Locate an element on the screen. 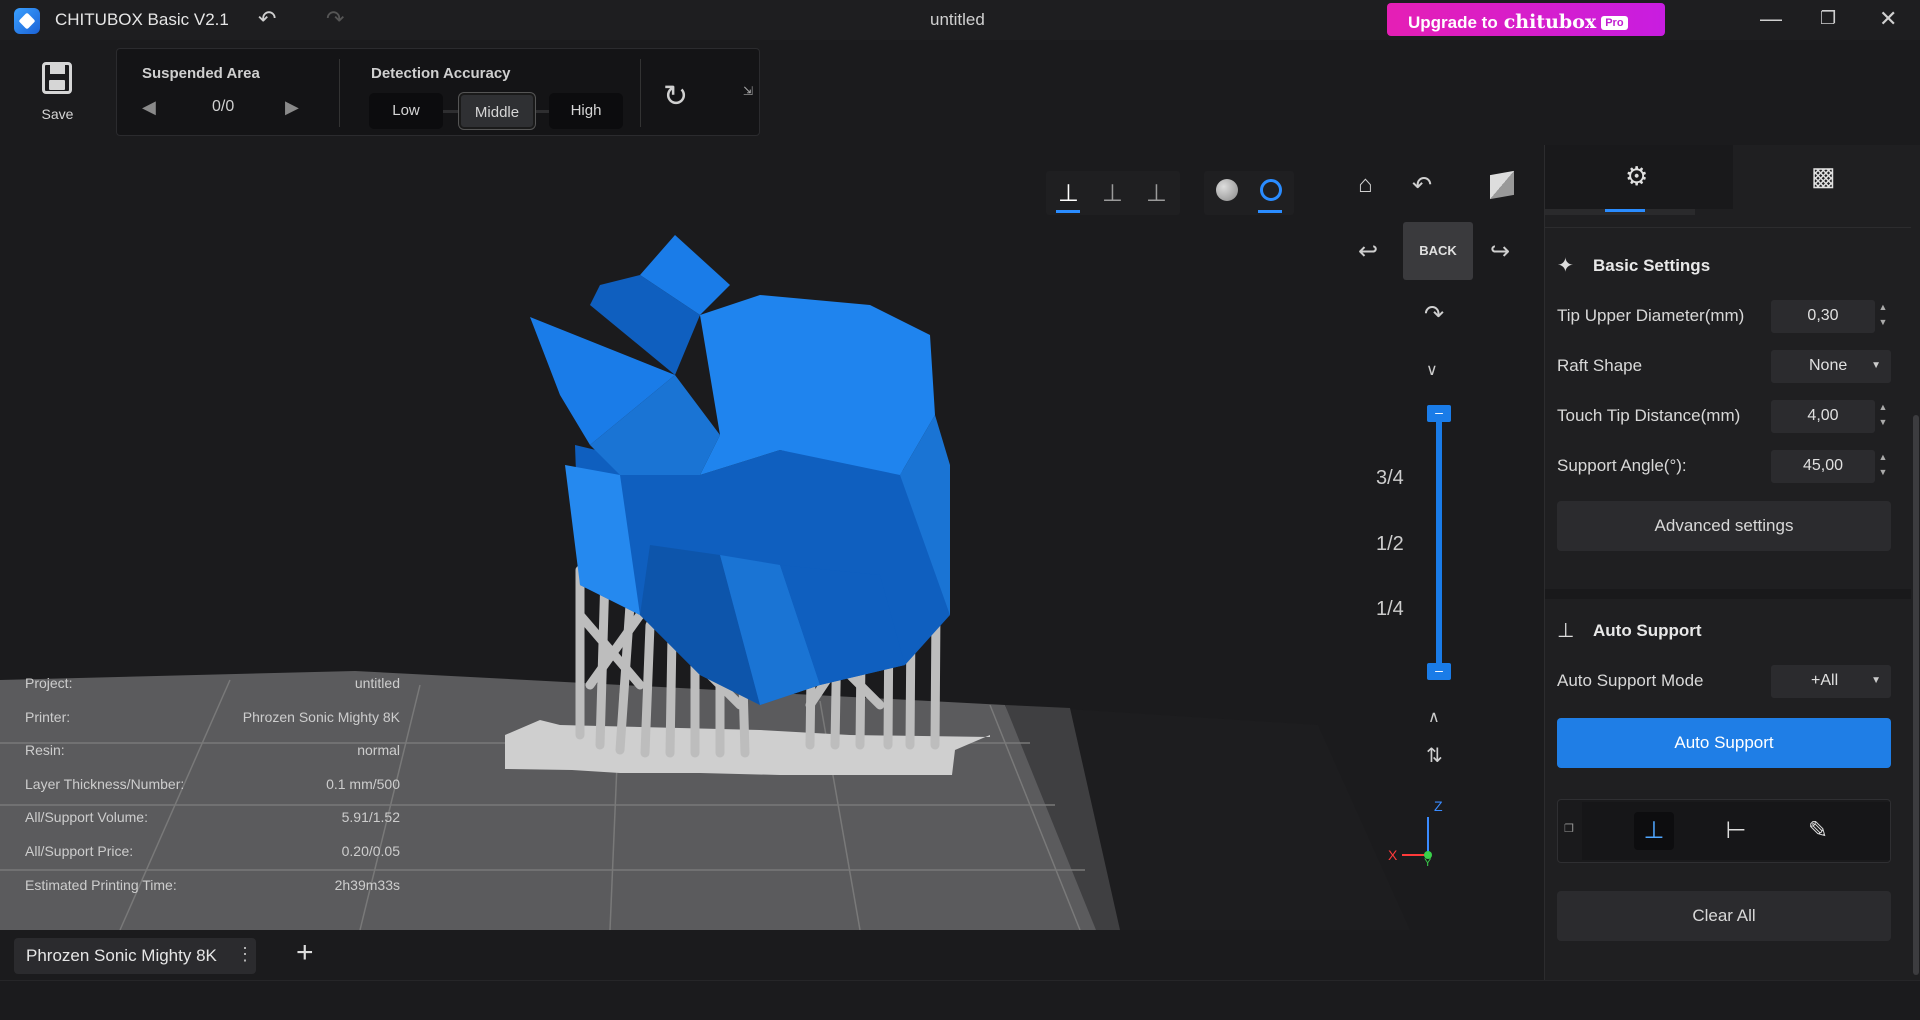  xray-view-icon is located at coordinates (1271, 190).